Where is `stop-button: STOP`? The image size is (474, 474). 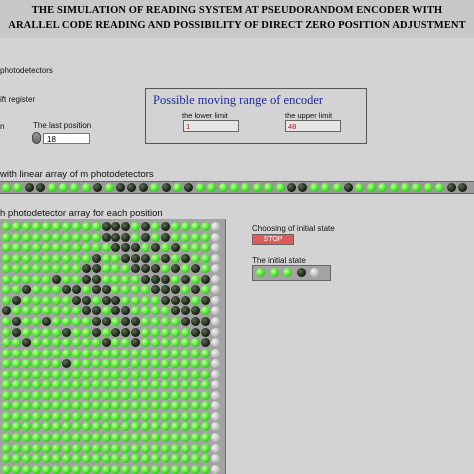
stop-button: STOP is located at coordinates (273, 239).